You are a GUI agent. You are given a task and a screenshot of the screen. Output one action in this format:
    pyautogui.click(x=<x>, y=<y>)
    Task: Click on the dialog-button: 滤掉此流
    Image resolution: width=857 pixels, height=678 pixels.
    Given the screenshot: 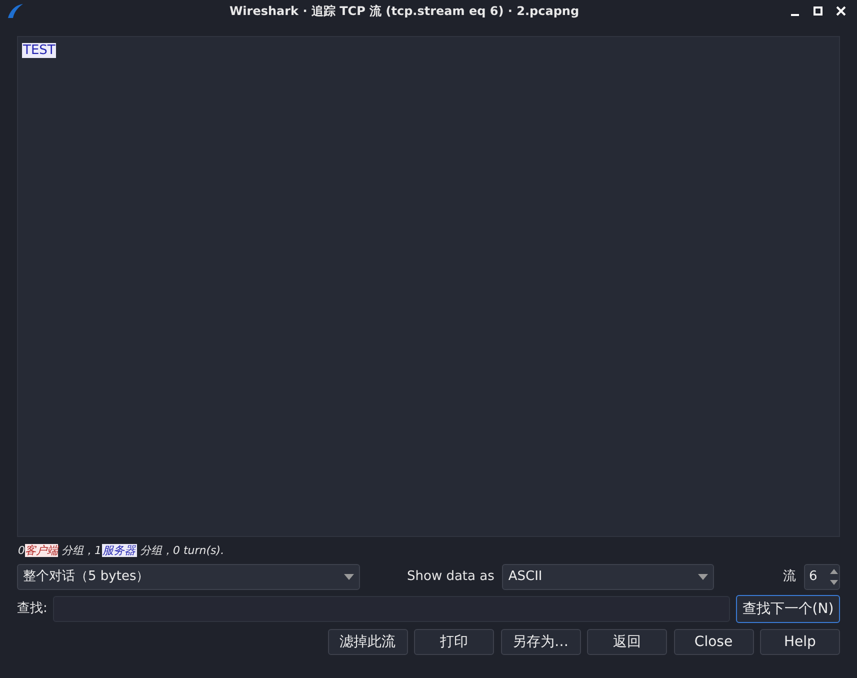 What is the action you would take?
    pyautogui.click(x=368, y=642)
    